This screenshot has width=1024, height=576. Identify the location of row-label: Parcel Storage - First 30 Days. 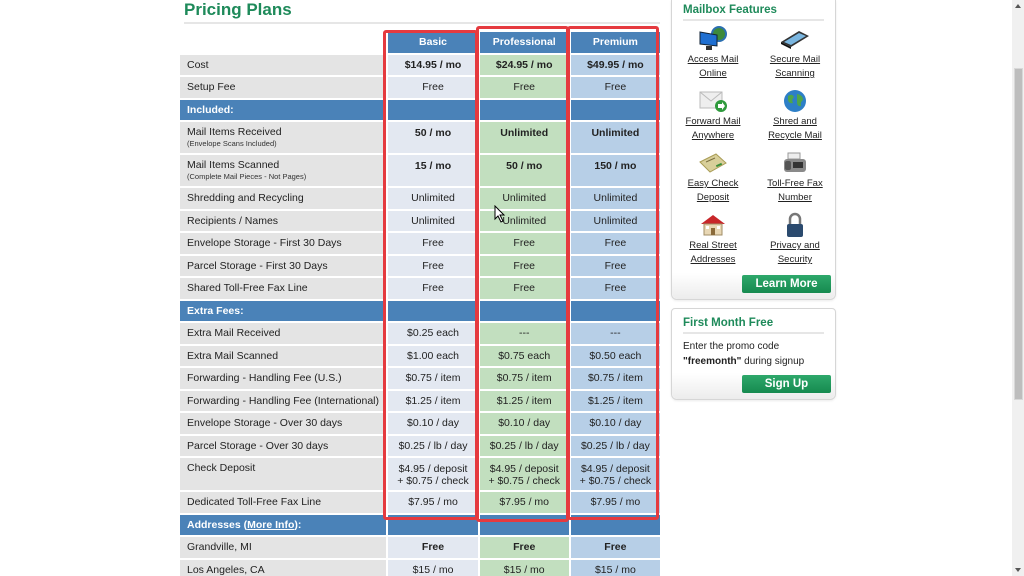
(283, 266).